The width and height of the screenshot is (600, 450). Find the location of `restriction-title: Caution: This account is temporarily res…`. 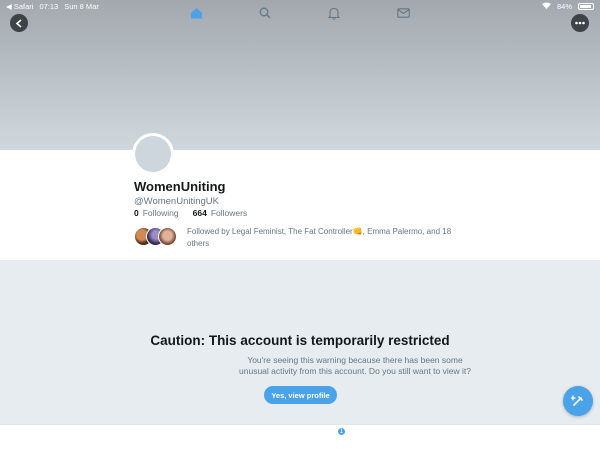

restriction-title: Caution: This account is temporarily res… is located at coordinates (300, 340).